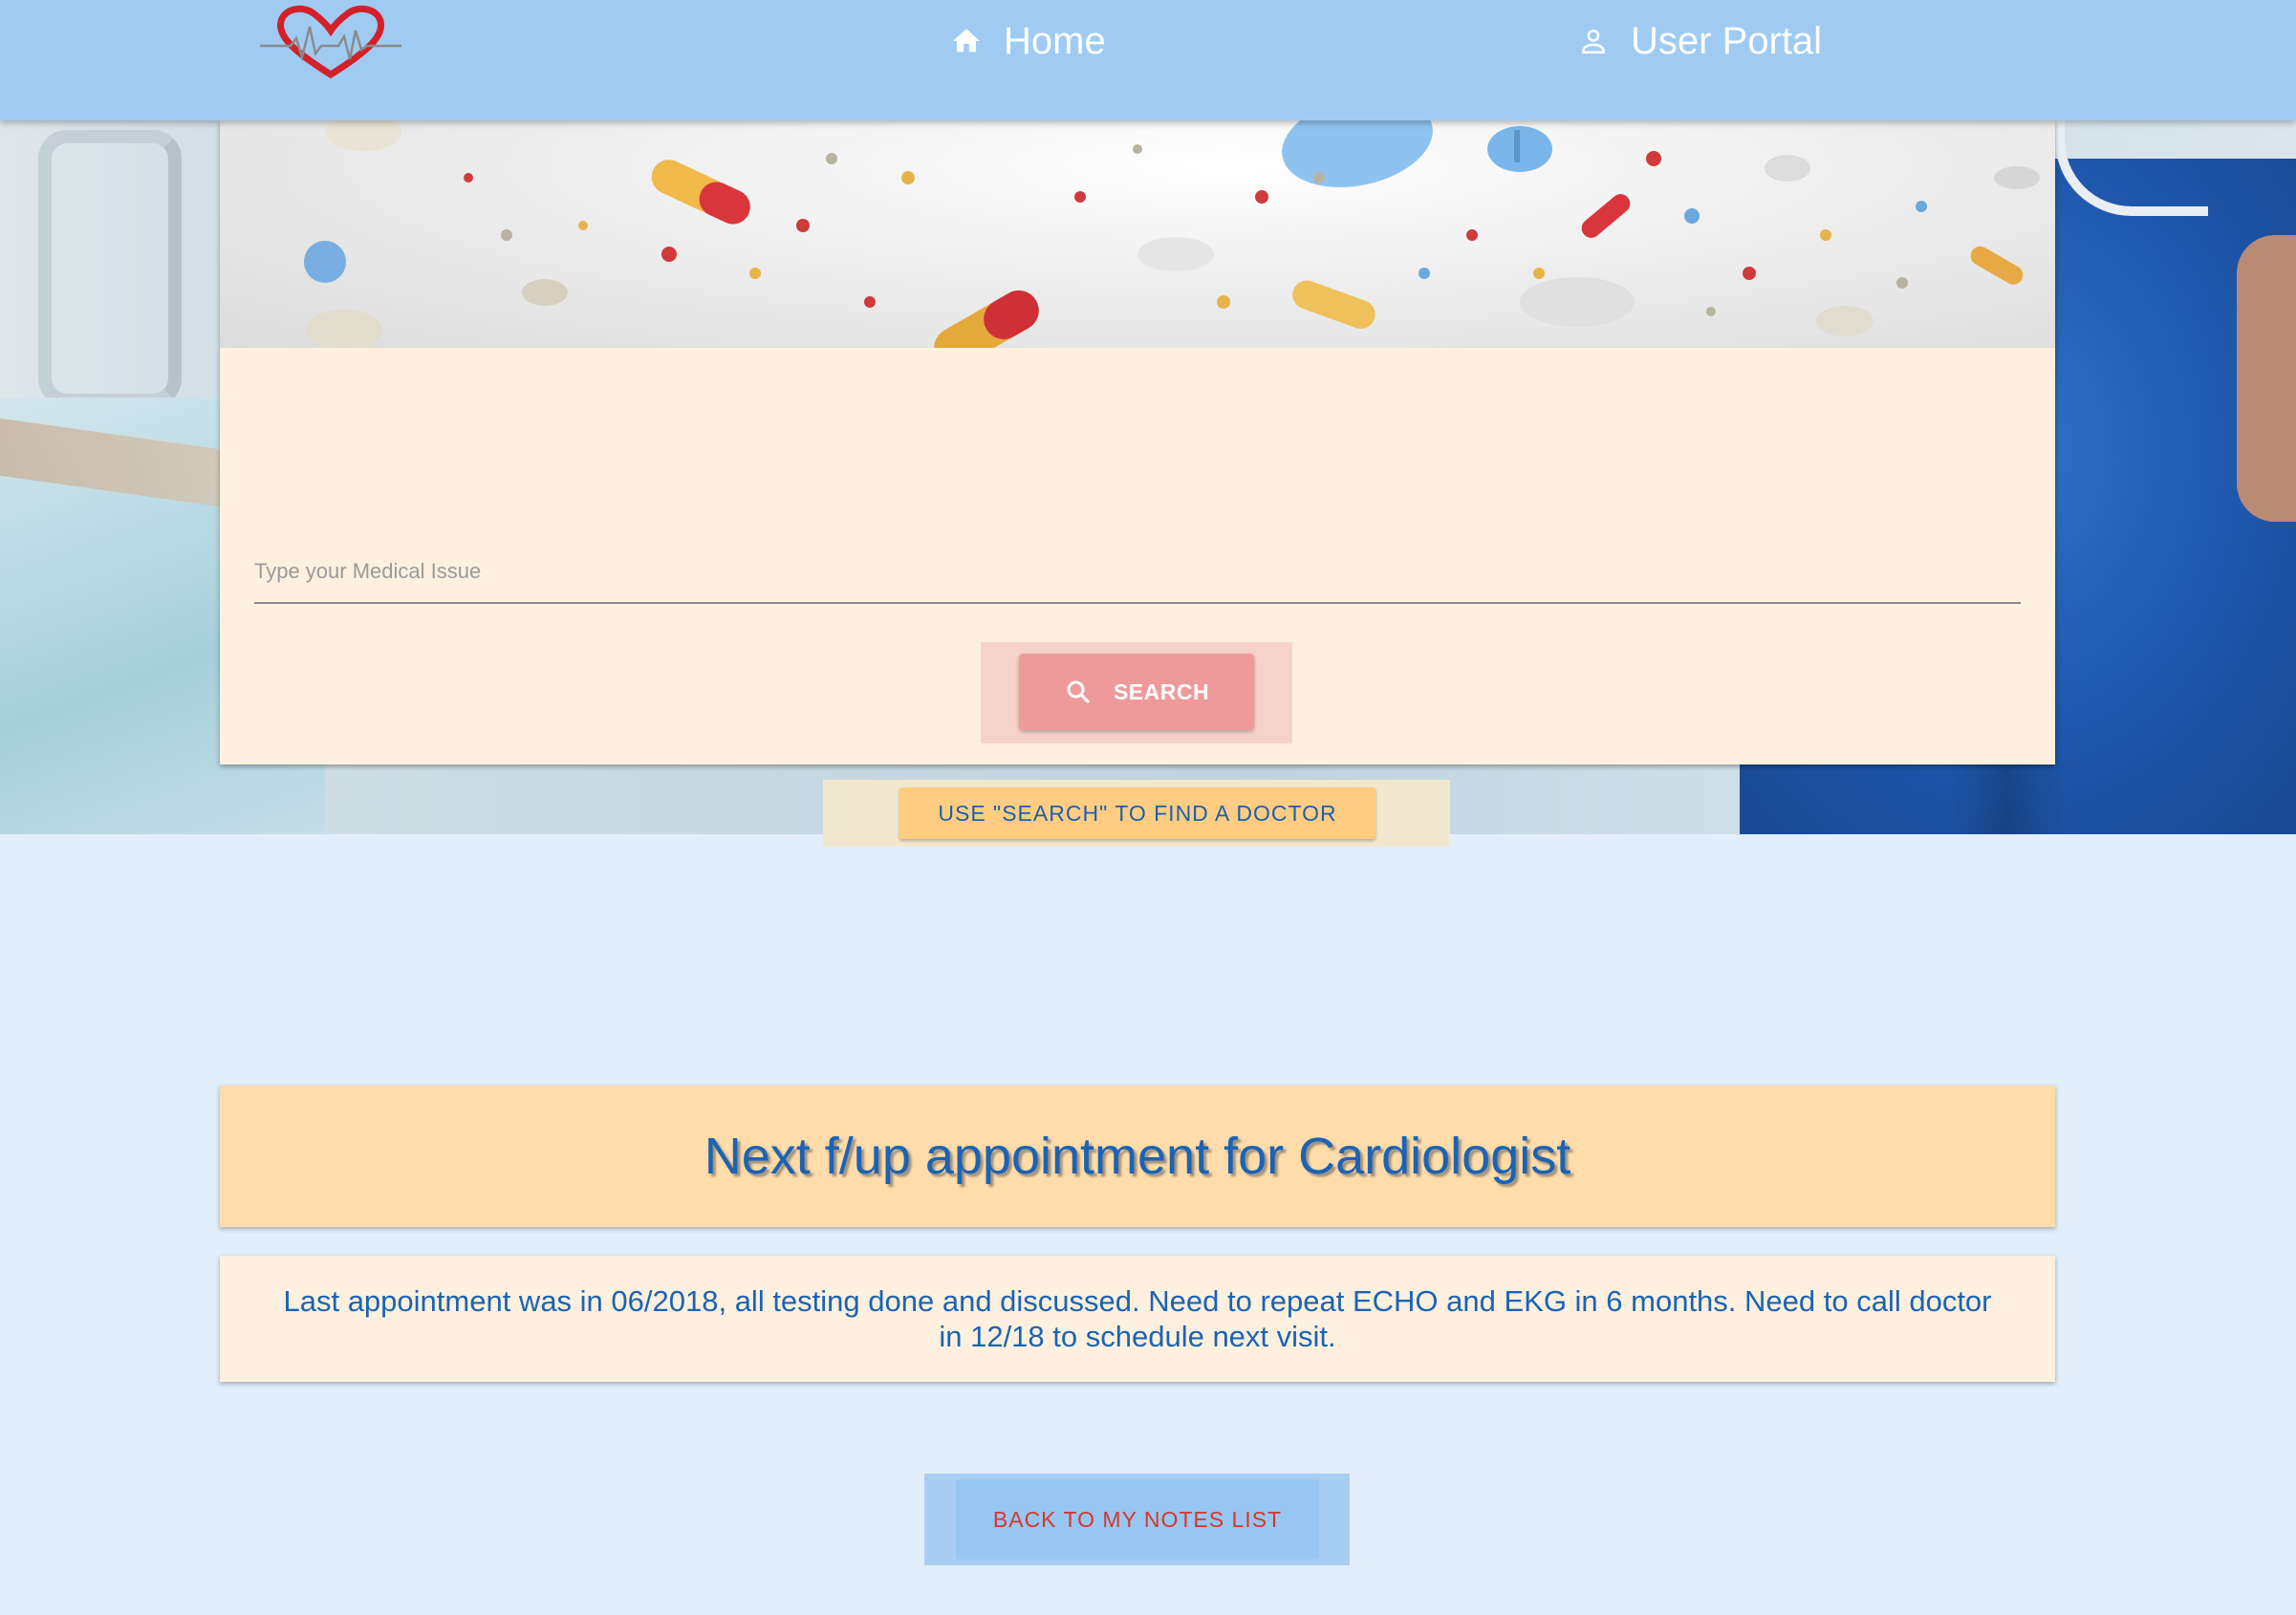 This screenshot has height=1615, width=2296. Describe the element at coordinates (966, 41) in the screenshot. I see `home-icon` at that location.